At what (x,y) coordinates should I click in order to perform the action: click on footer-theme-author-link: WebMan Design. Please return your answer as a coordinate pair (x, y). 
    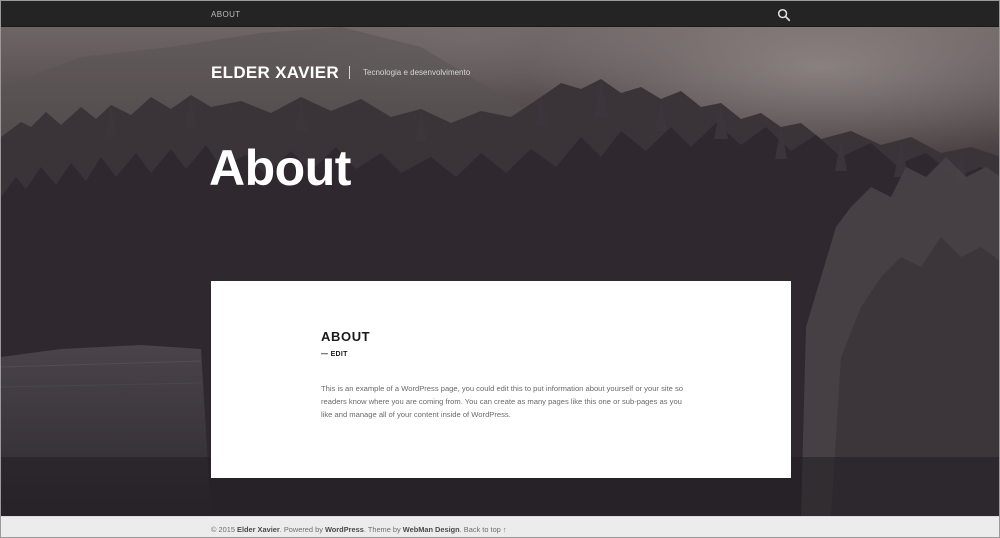
    Looking at the image, I should click on (431, 529).